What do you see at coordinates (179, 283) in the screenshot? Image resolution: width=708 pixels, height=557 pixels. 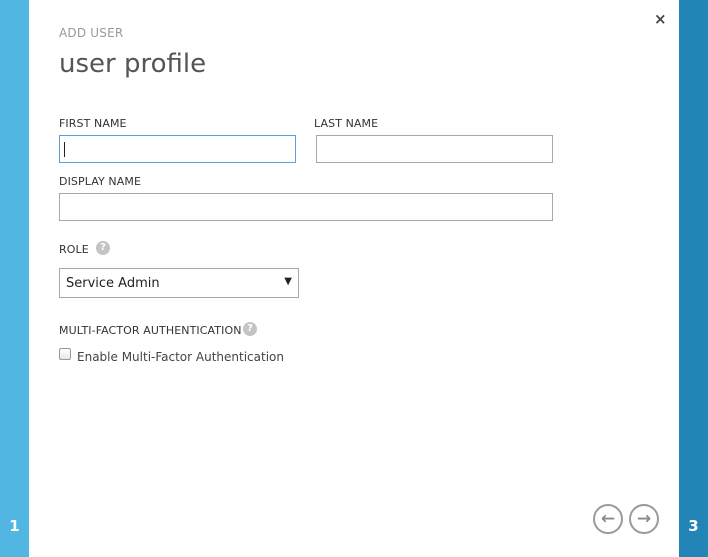 I see `role-select: Service Admin ▼` at bounding box center [179, 283].